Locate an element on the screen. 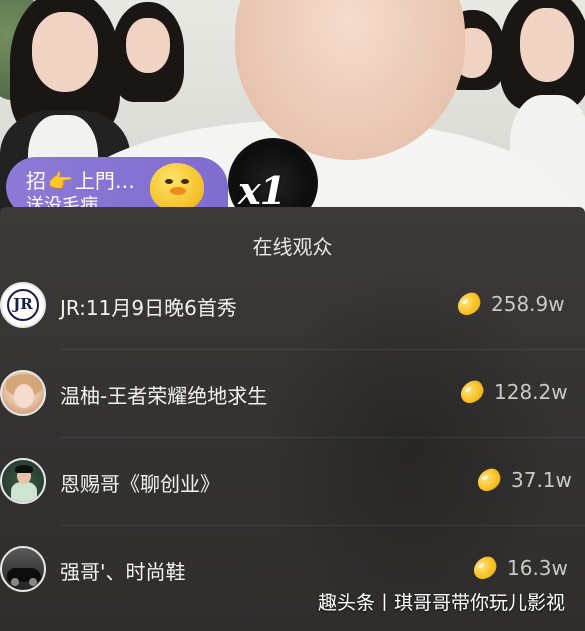  viewer-name: 强哥'、时尚鞋 is located at coordinates (123, 572).